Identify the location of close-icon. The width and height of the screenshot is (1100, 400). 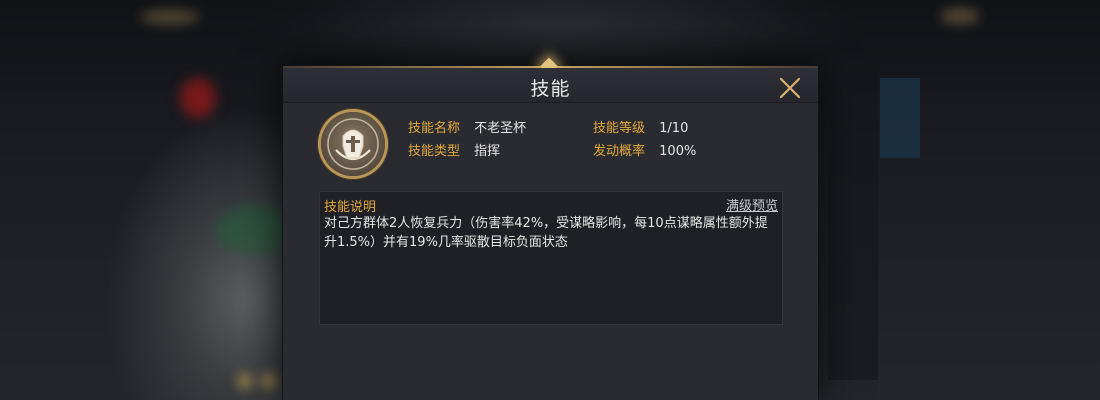
(790, 88).